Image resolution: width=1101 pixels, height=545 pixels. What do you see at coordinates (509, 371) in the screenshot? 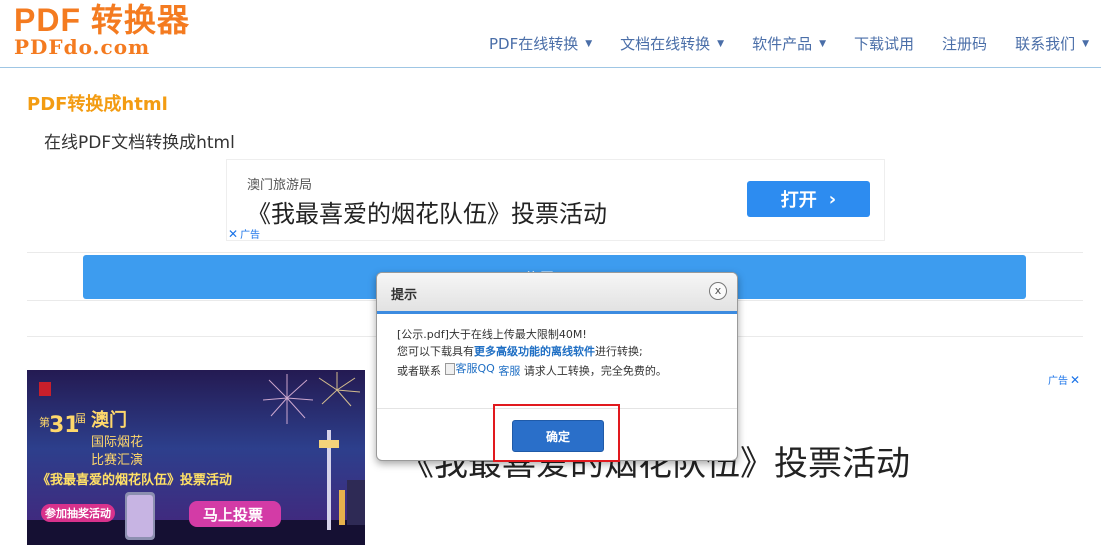
I see `support-link: 客服` at bounding box center [509, 371].